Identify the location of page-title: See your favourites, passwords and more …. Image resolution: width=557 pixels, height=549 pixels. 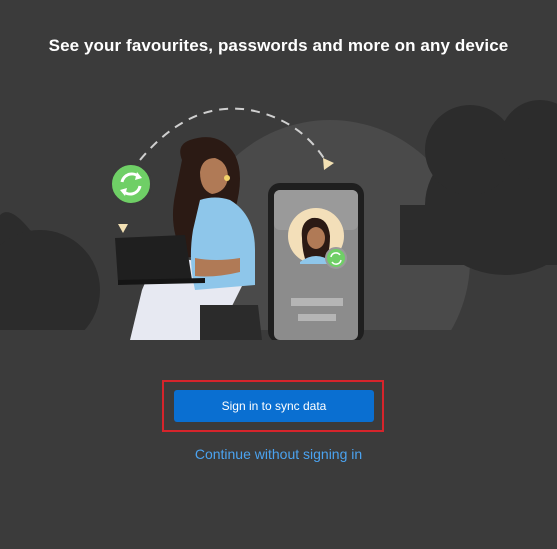
(278, 45).